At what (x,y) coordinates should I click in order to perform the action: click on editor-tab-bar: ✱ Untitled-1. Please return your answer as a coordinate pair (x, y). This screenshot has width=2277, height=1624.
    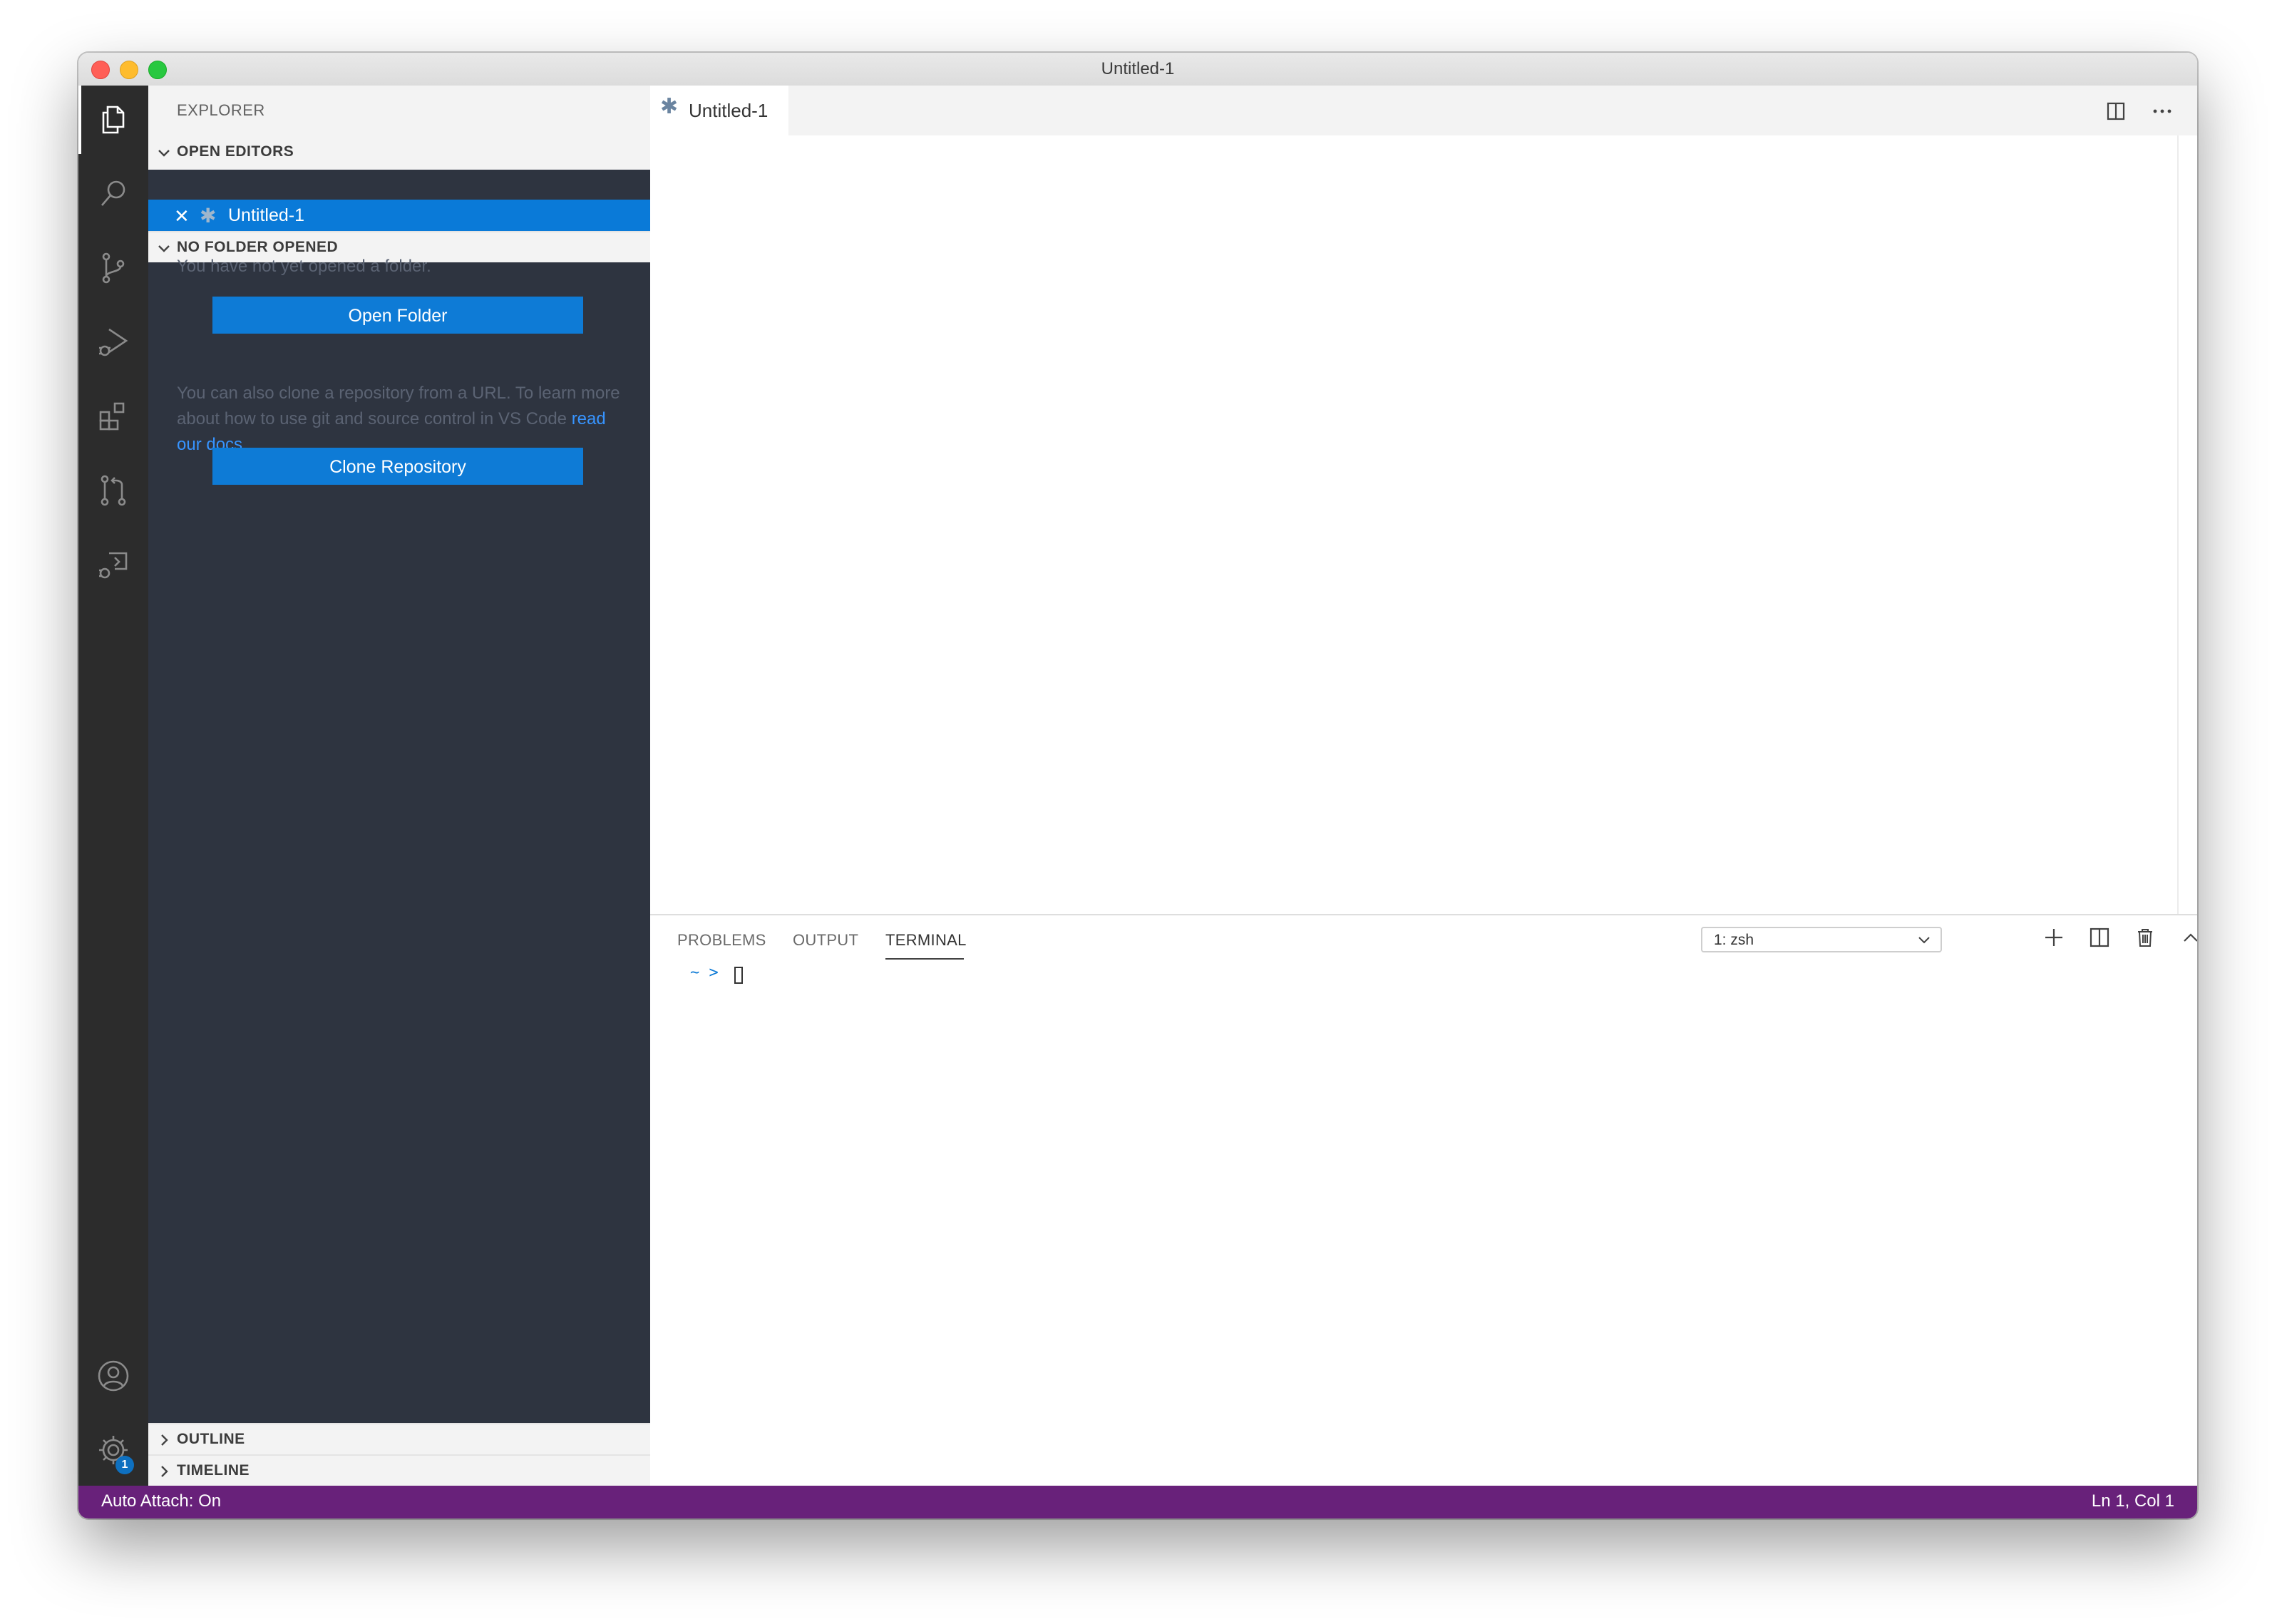
    Looking at the image, I should click on (1424, 110).